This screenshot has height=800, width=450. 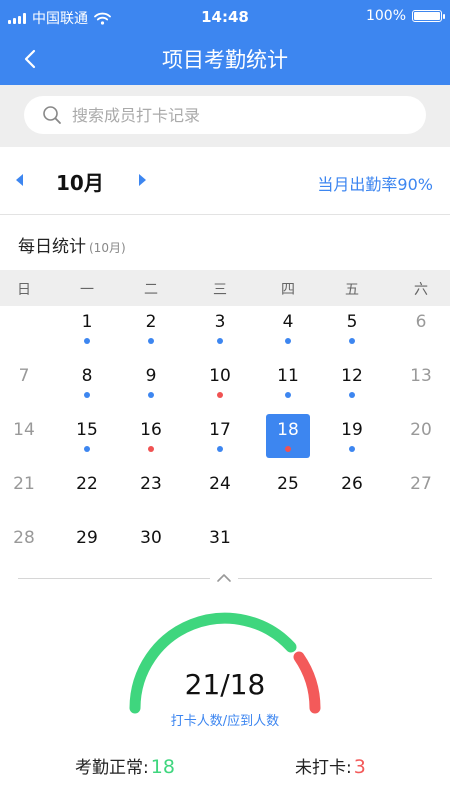 What do you see at coordinates (421, 290) in the screenshot?
I see `weekday-label: 六` at bounding box center [421, 290].